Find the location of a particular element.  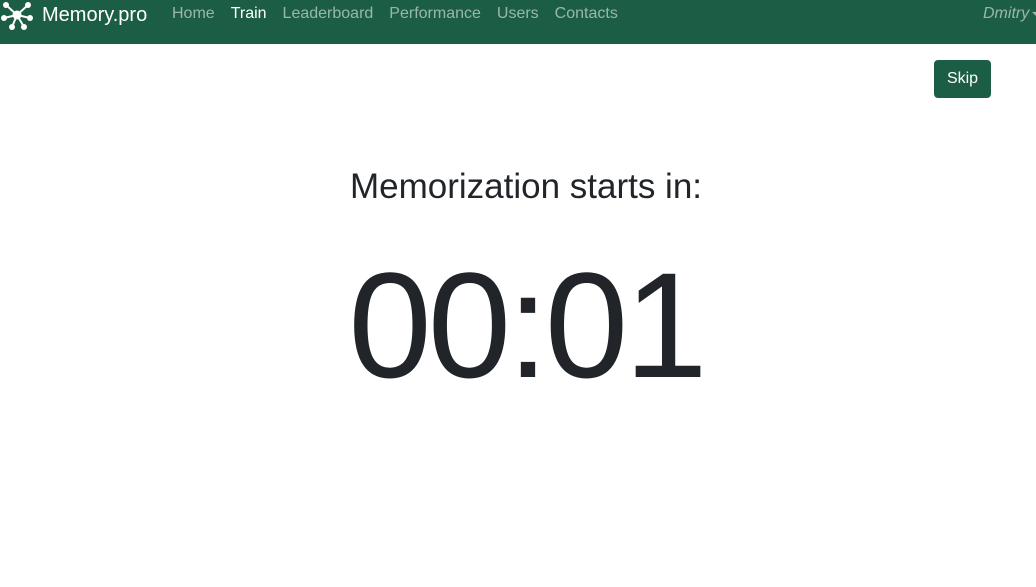

countdown-timer: 00:01 is located at coordinates (527, 325).